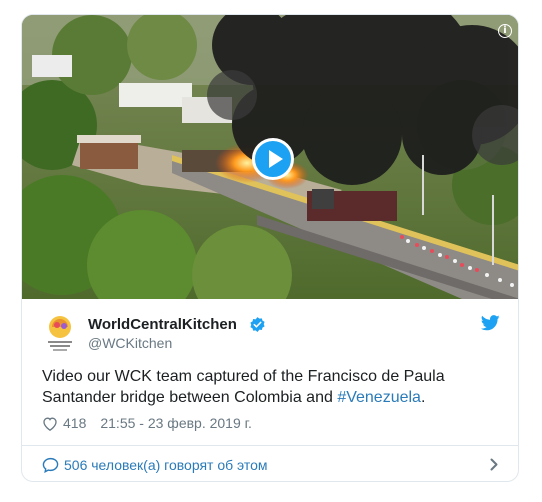 This screenshot has height=502, width=542. What do you see at coordinates (423, 397) in the screenshot?
I see `tweet-text-end: .` at bounding box center [423, 397].